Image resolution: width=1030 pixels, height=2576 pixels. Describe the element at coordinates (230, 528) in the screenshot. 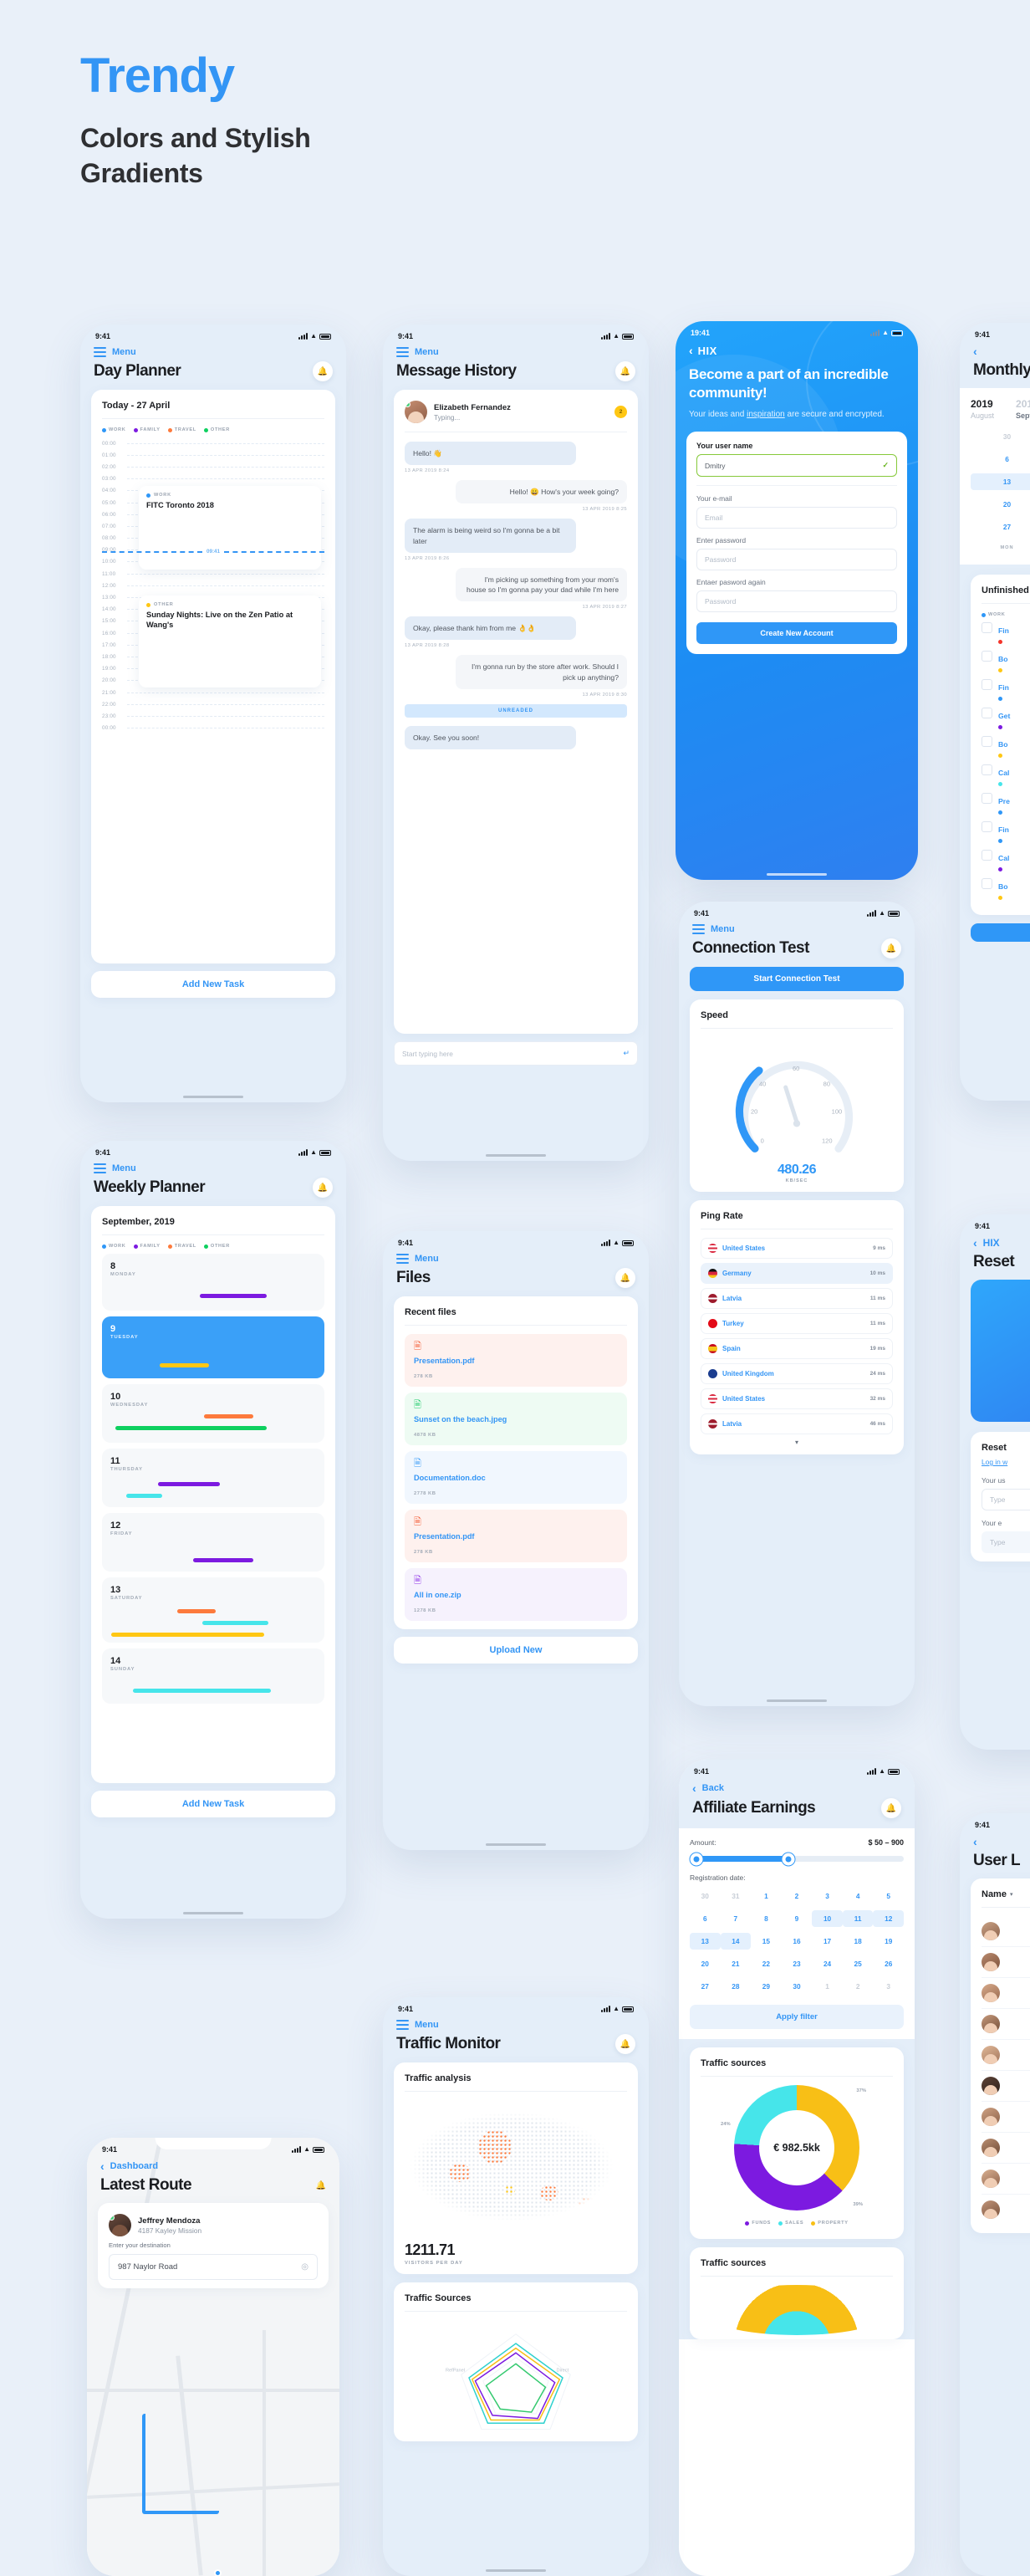

I see `event-card: WORK FITC Toronto 2018` at that location.